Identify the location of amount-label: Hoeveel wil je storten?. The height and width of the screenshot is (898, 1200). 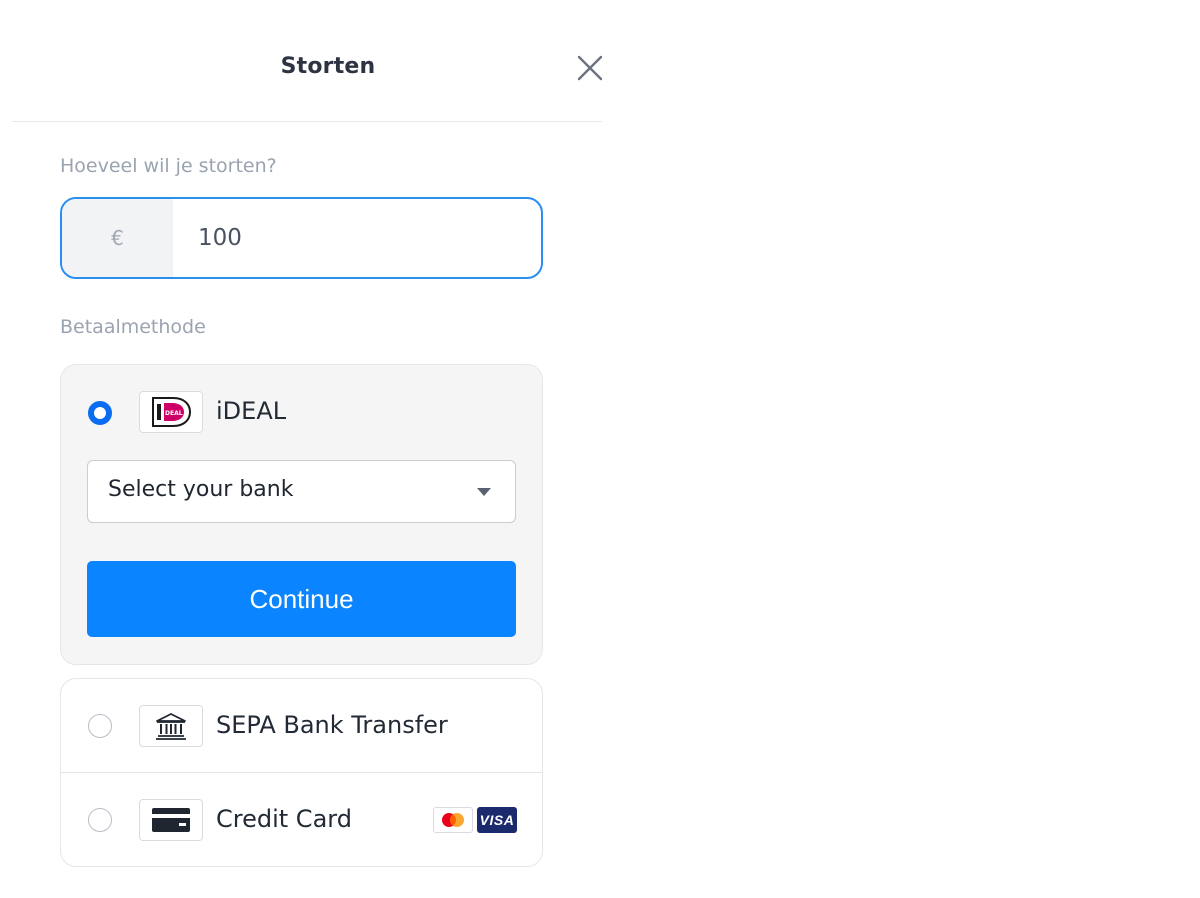
(168, 166).